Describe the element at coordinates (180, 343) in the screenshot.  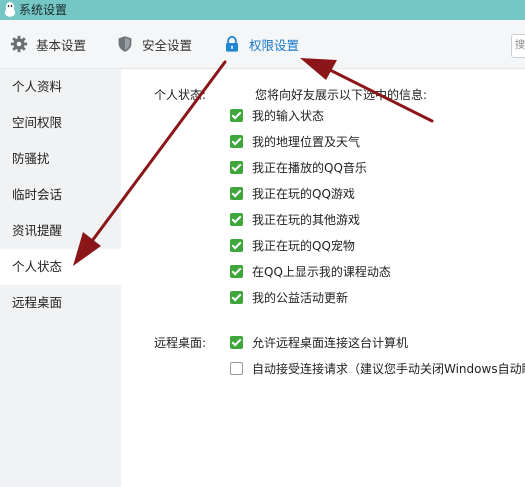
I see `remote-desktop-label: 远程桌面:` at that location.